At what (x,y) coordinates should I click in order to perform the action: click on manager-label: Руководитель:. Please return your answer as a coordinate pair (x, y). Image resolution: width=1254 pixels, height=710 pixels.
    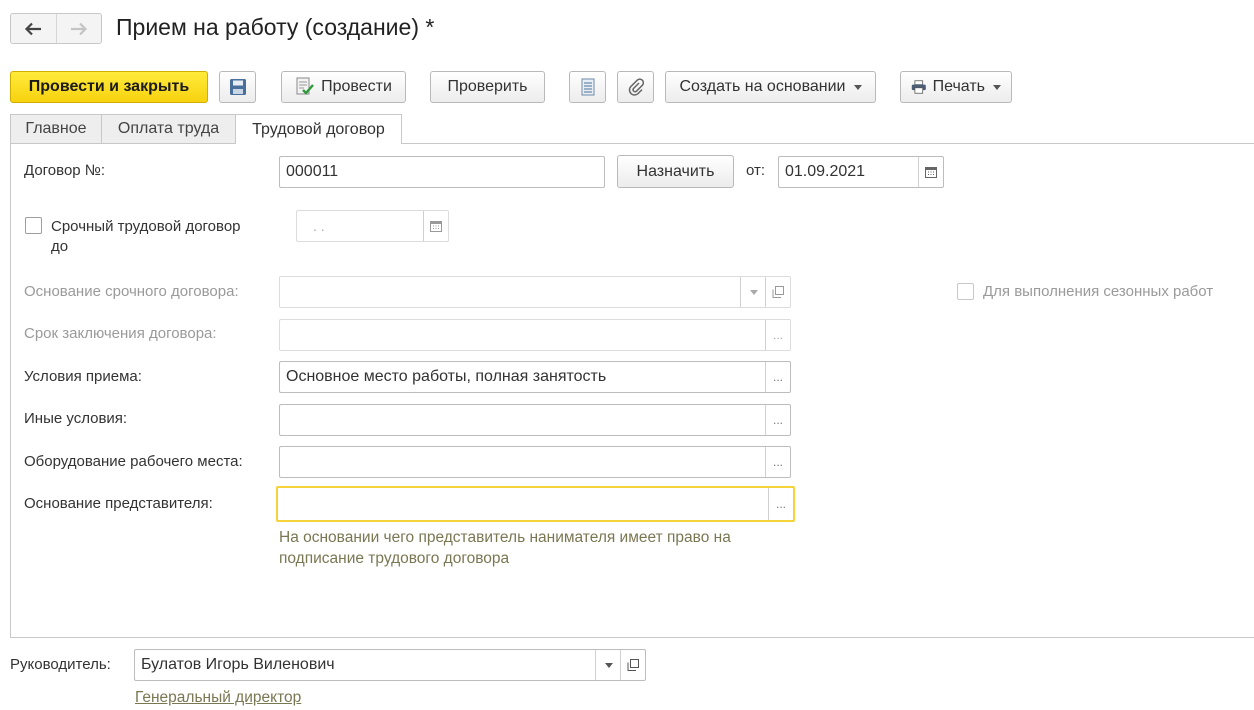
    Looking at the image, I should click on (60, 664).